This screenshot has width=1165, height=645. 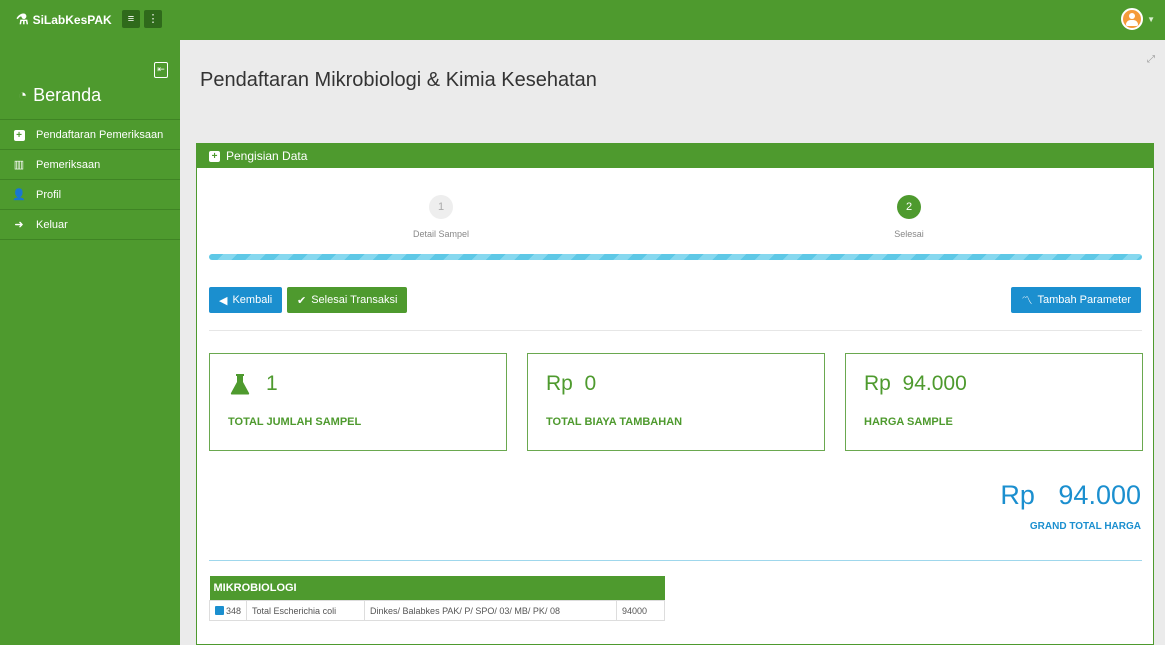 I want to click on row-id: 348, so click(x=234, y=610).